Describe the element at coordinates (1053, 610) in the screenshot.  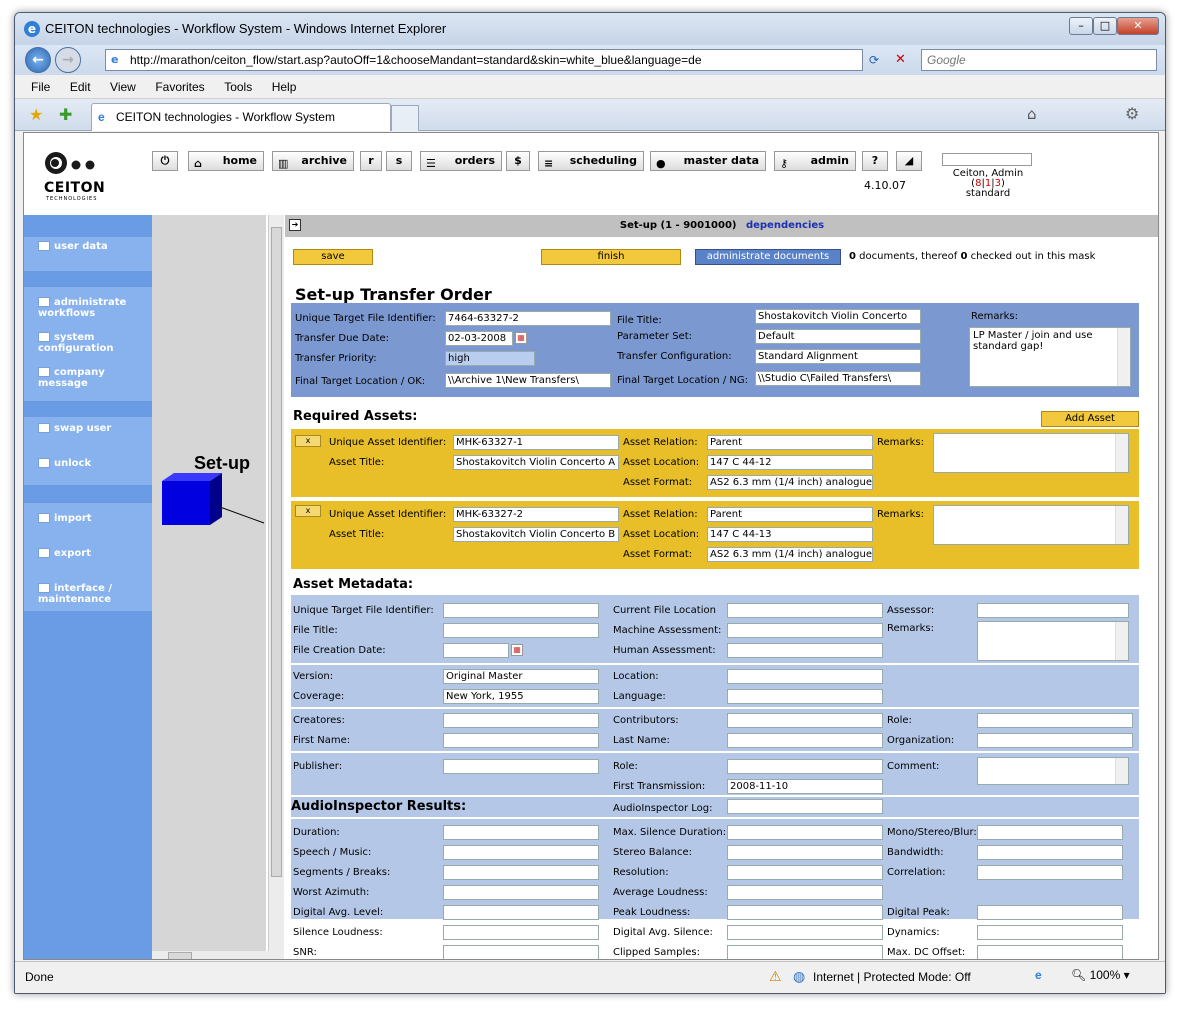
I see `meta-assessor-input` at that location.